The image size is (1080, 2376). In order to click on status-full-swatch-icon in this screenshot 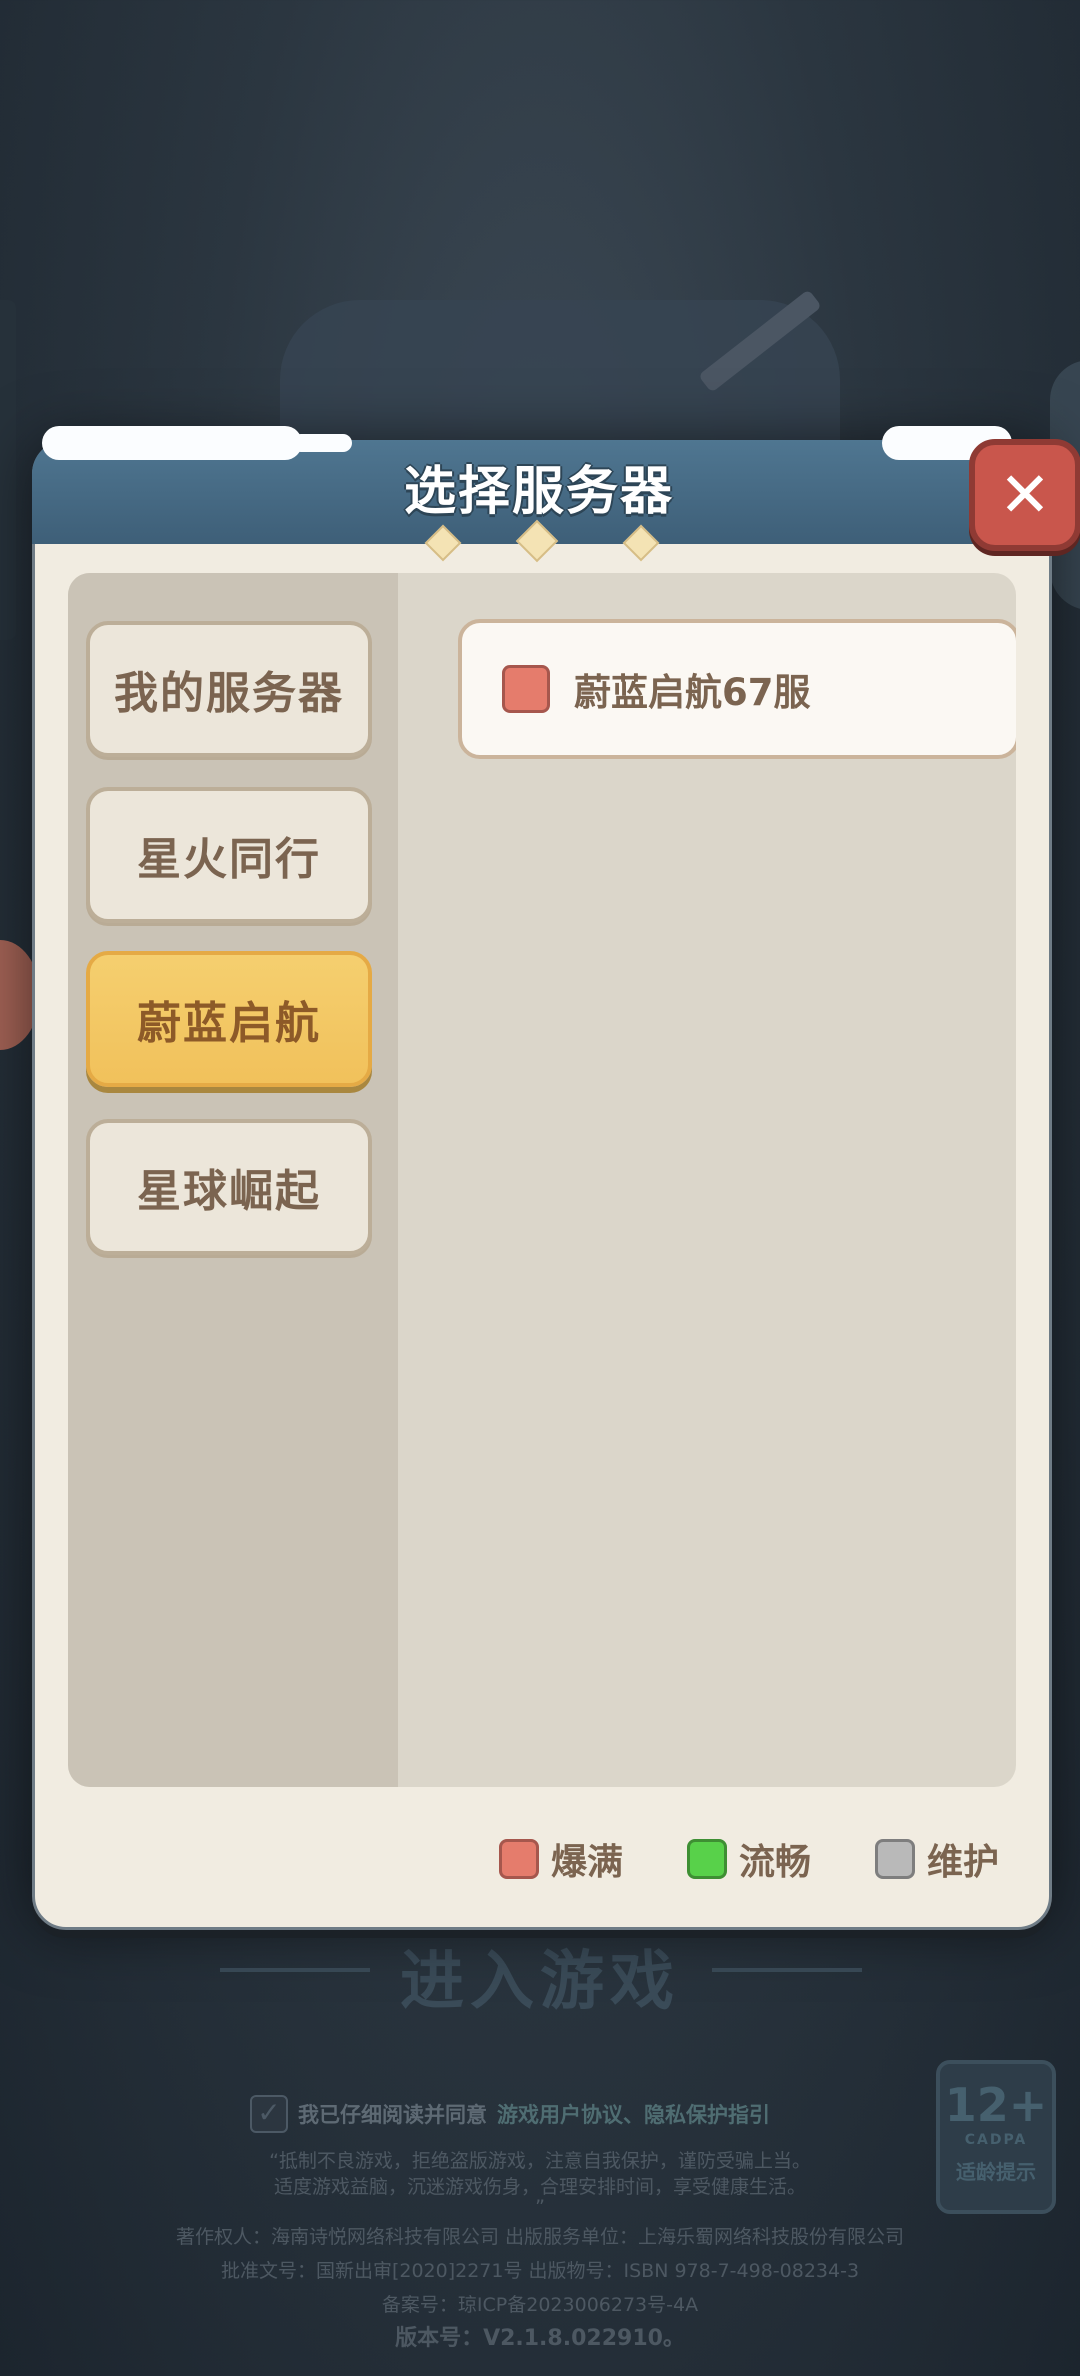, I will do `click(519, 1859)`.